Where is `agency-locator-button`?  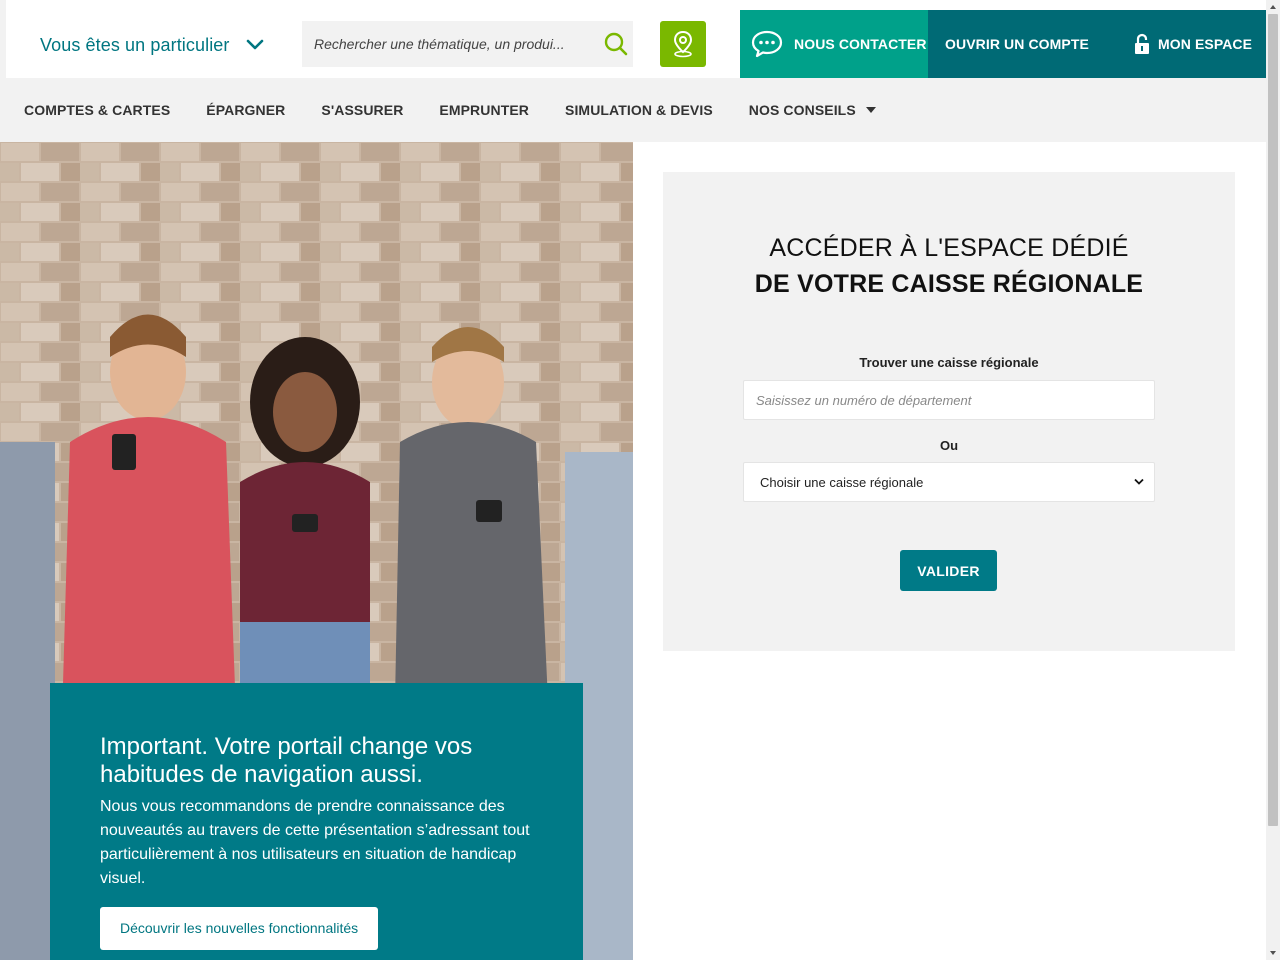 agency-locator-button is located at coordinates (683, 44).